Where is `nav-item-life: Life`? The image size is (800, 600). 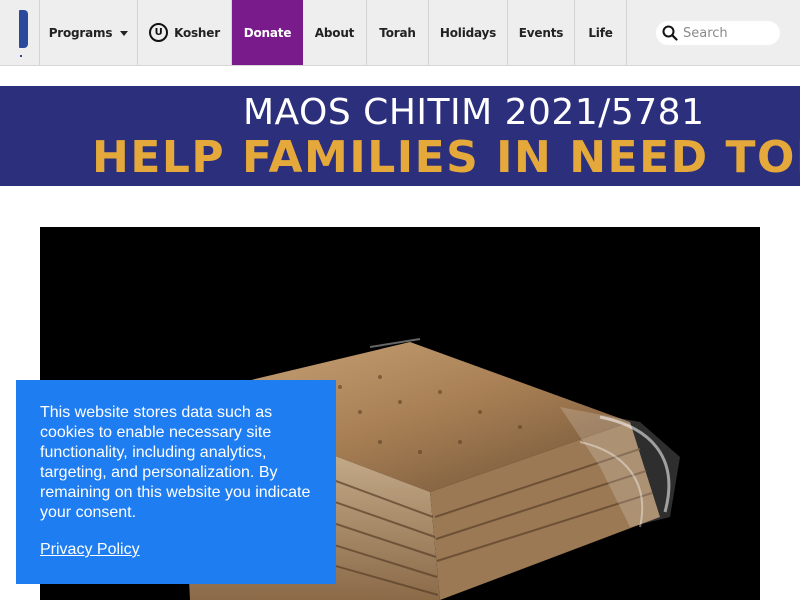
nav-item-life: Life is located at coordinates (601, 32).